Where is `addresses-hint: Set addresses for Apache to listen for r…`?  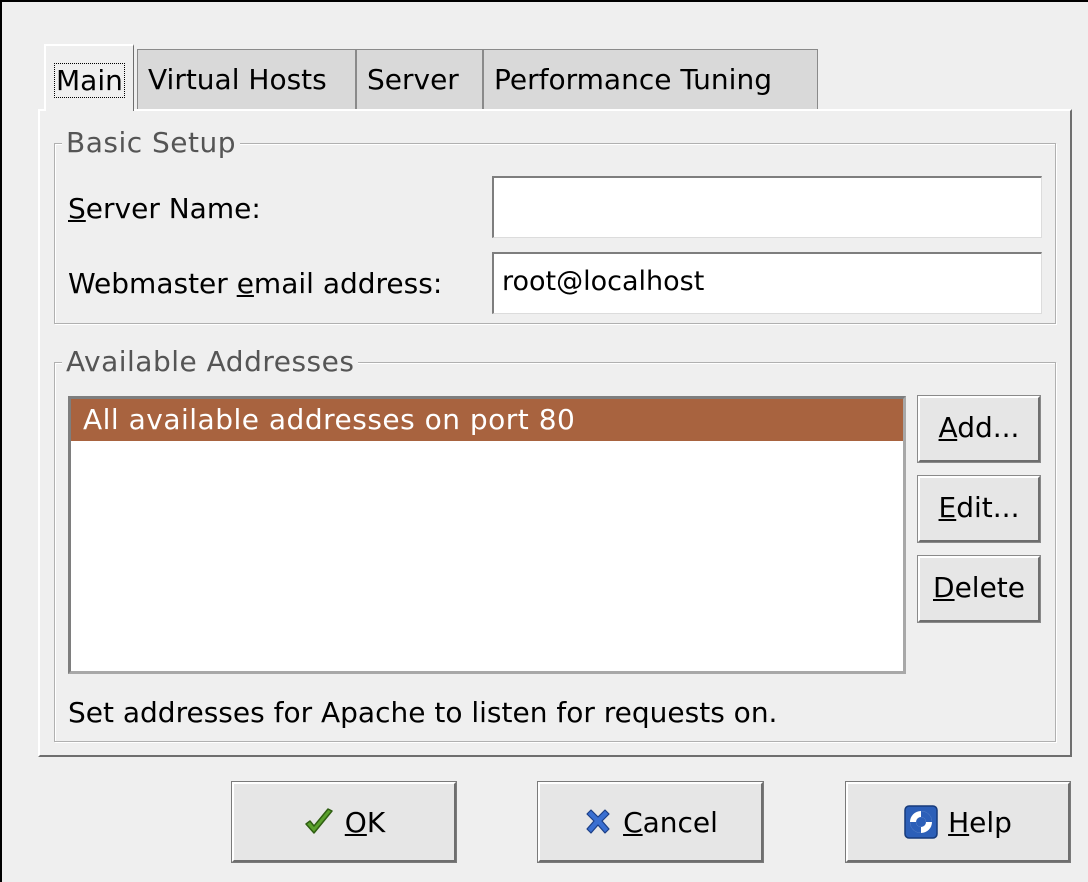 addresses-hint: Set addresses for Apache to listen for r… is located at coordinates (423, 712).